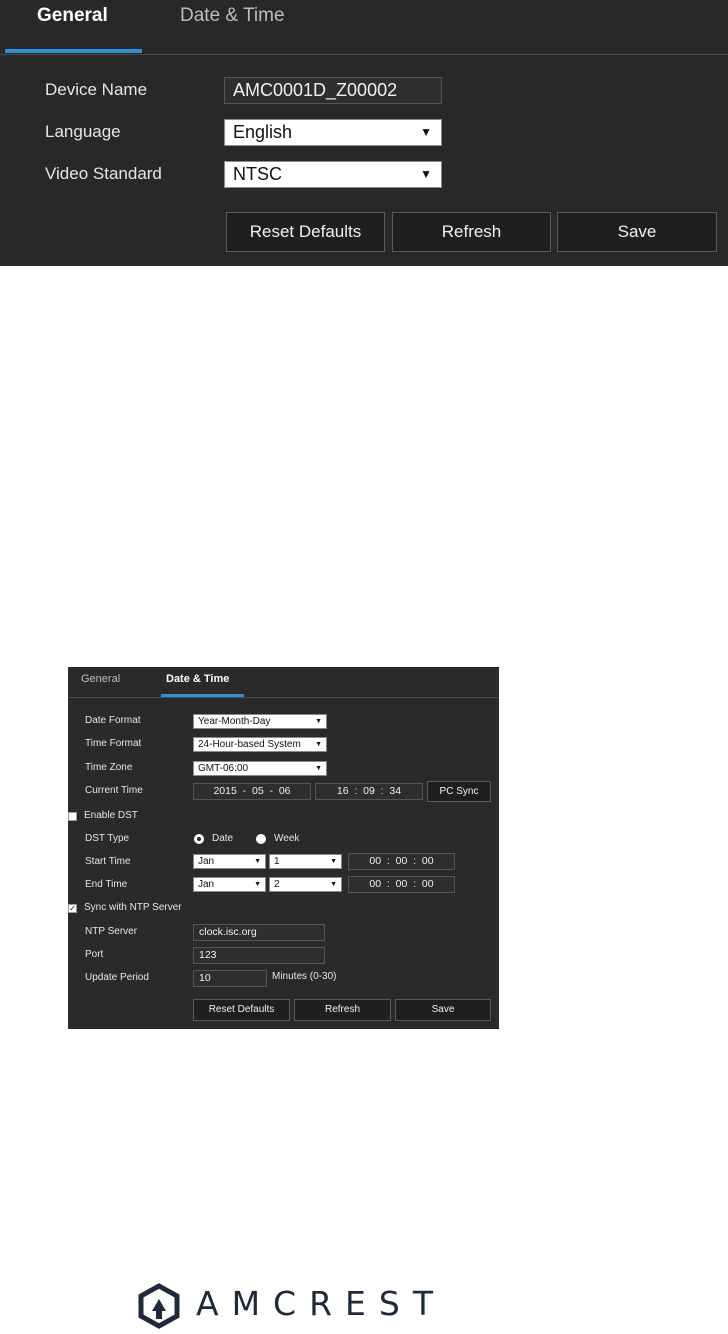 This screenshot has height=1334, width=728. What do you see at coordinates (459, 791) in the screenshot?
I see `pc-sync-button: PC Sync` at bounding box center [459, 791].